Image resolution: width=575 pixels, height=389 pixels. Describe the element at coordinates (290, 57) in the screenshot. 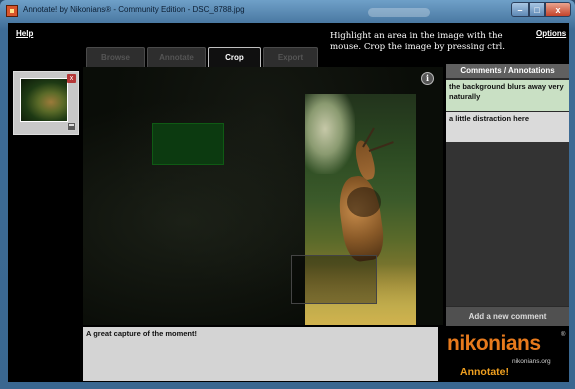

I see `tab-export: Export` at that location.